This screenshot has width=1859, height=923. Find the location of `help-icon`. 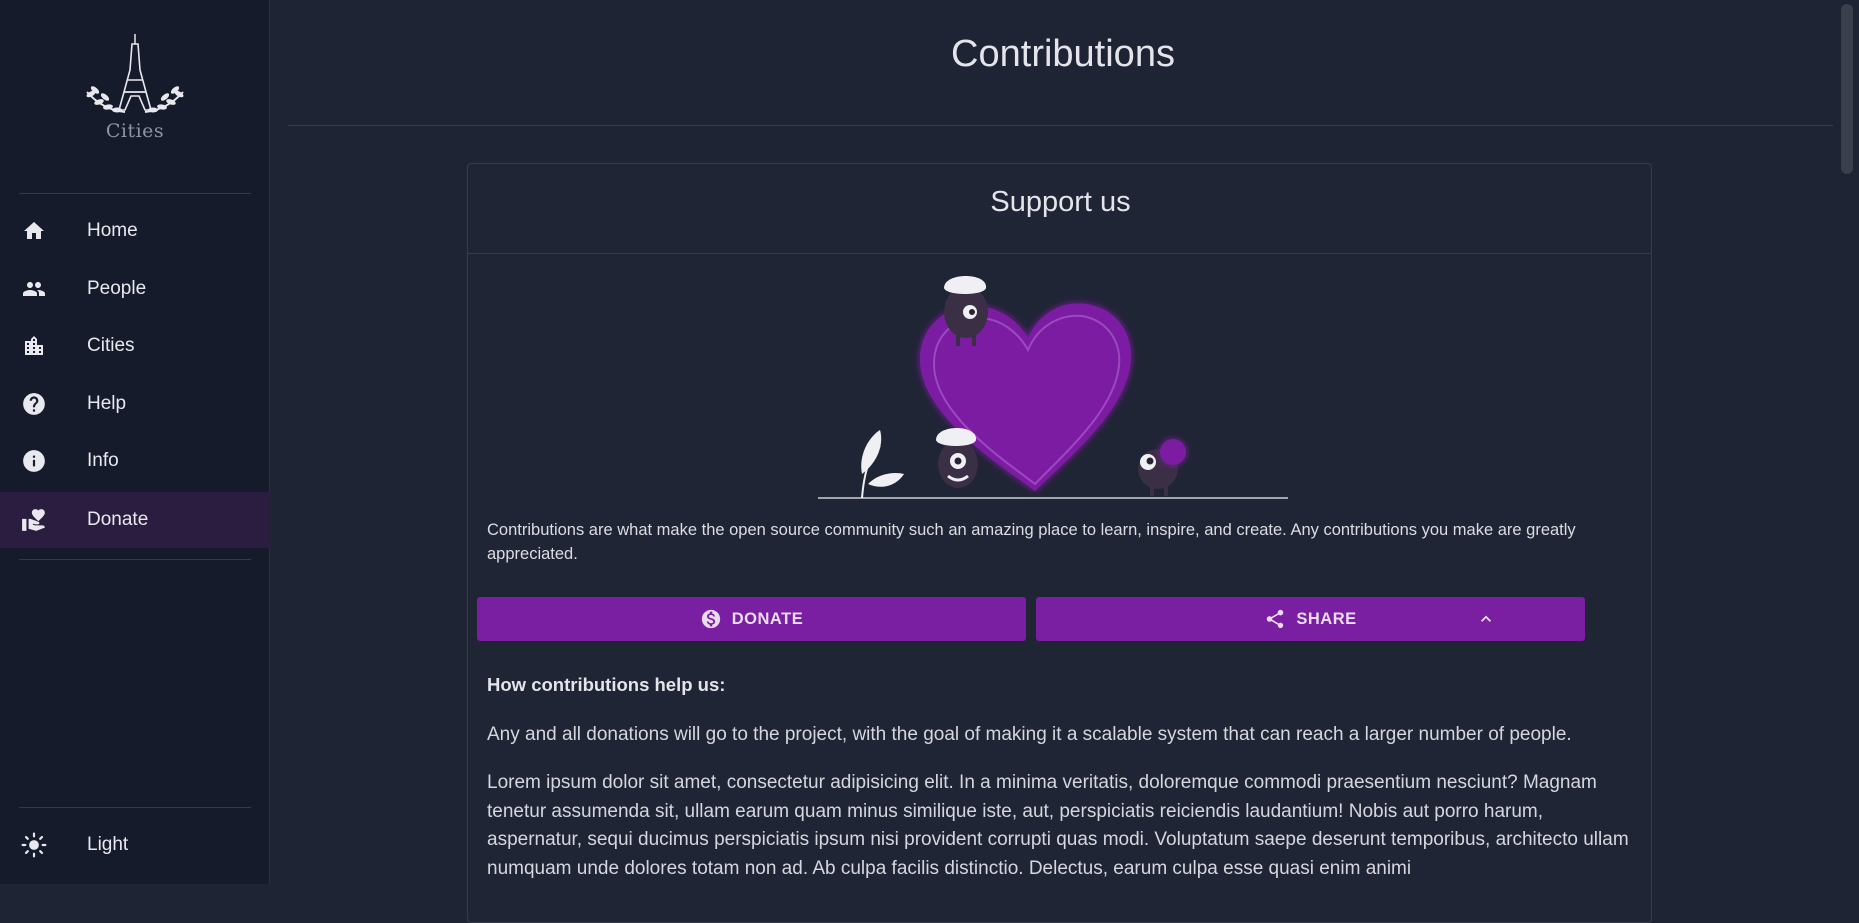

help-icon is located at coordinates (34, 404).